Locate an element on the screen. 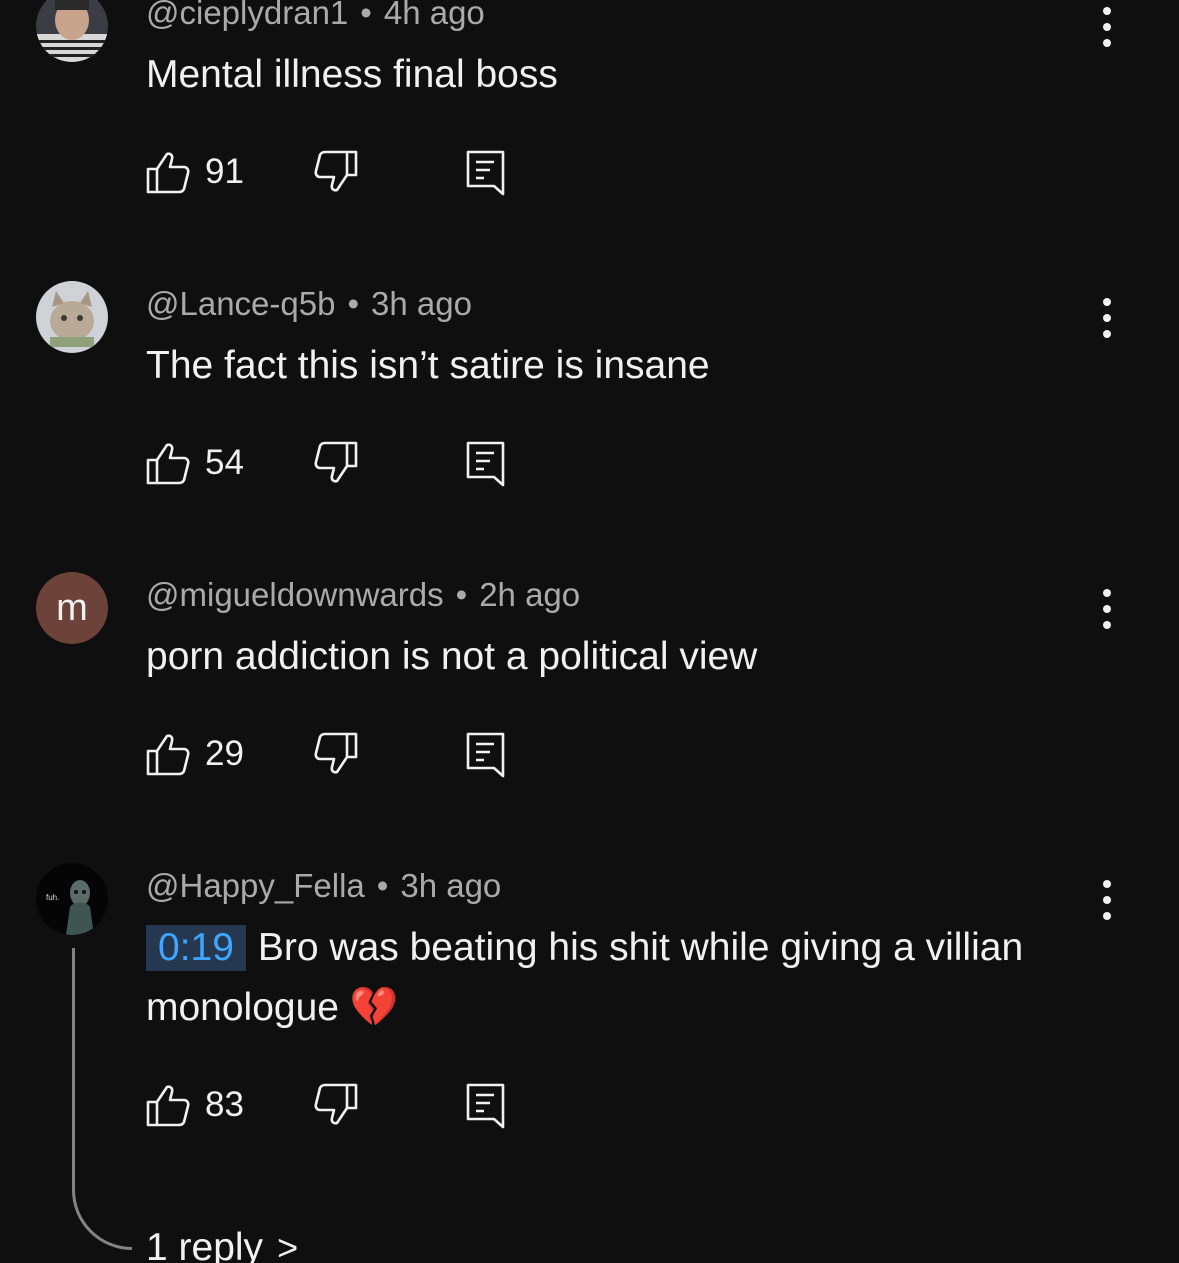 The image size is (1179, 1263). comment-meta: @Happy_Fella • 3h ago is located at coordinates (323, 886).